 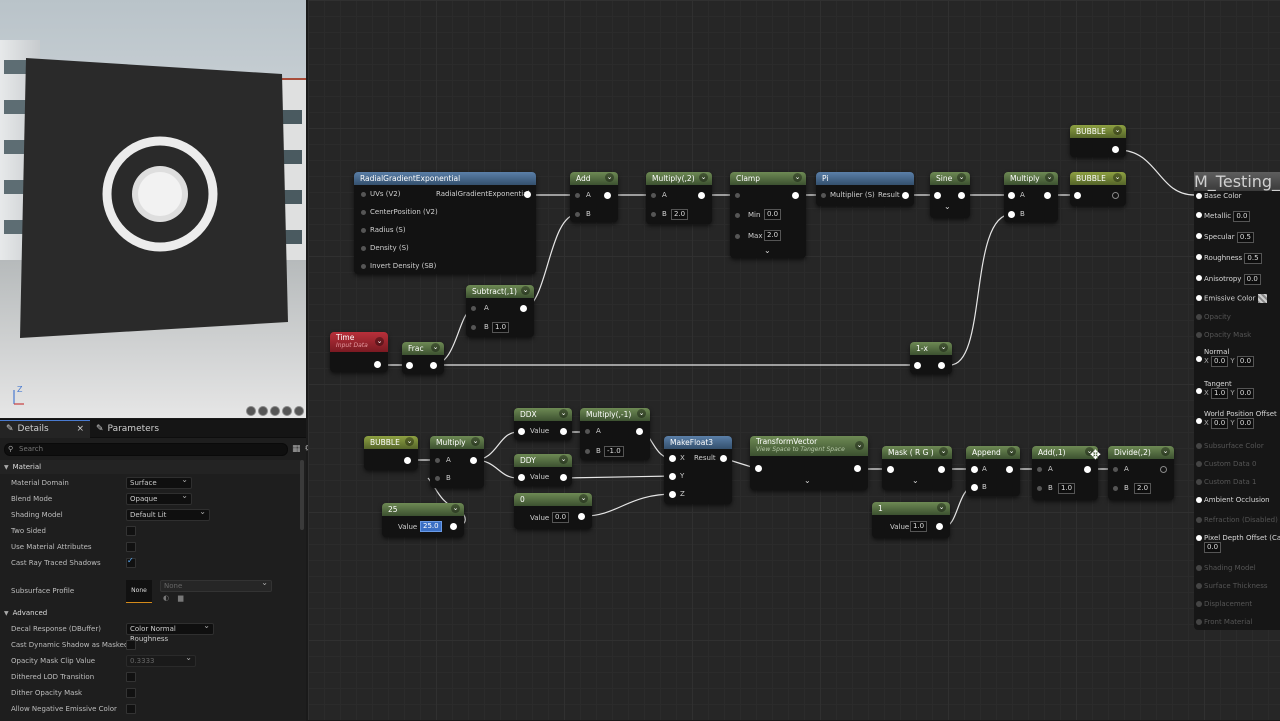 What do you see at coordinates (131, 645) in the screenshot?
I see `cast-dynamic-shadow-masked-checkbox` at bounding box center [131, 645].